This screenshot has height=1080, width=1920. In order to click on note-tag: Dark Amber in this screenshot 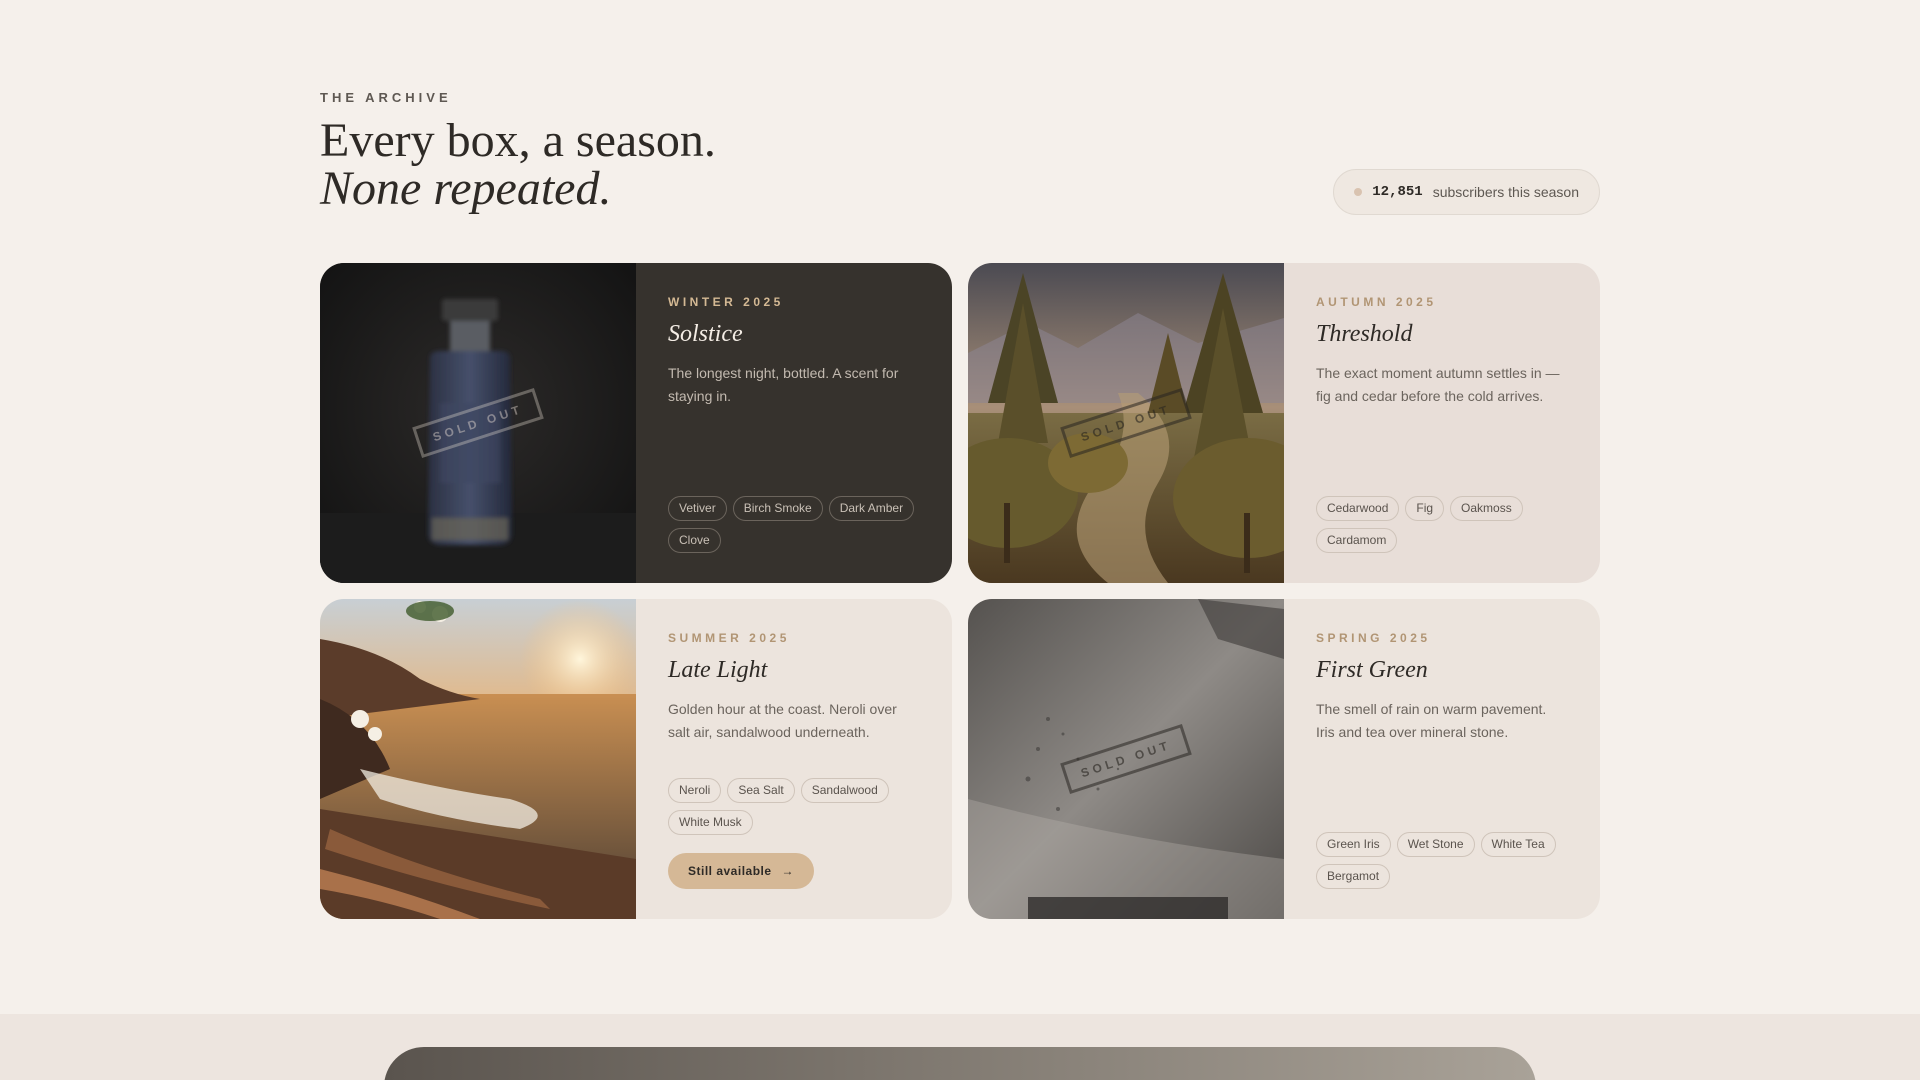, I will do `click(871, 508)`.